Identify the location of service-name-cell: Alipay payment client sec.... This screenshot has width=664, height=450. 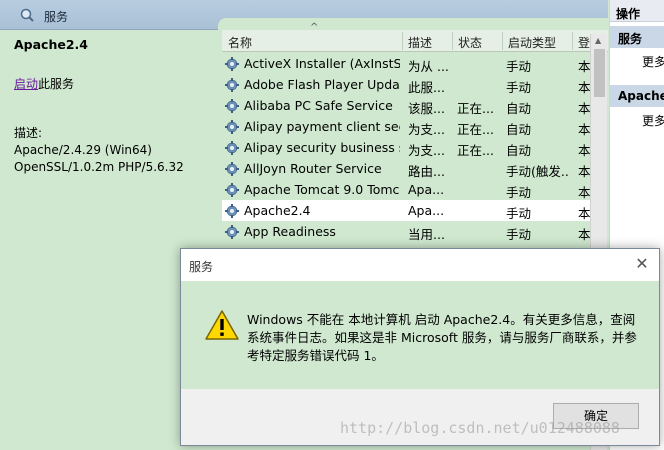
(322, 126).